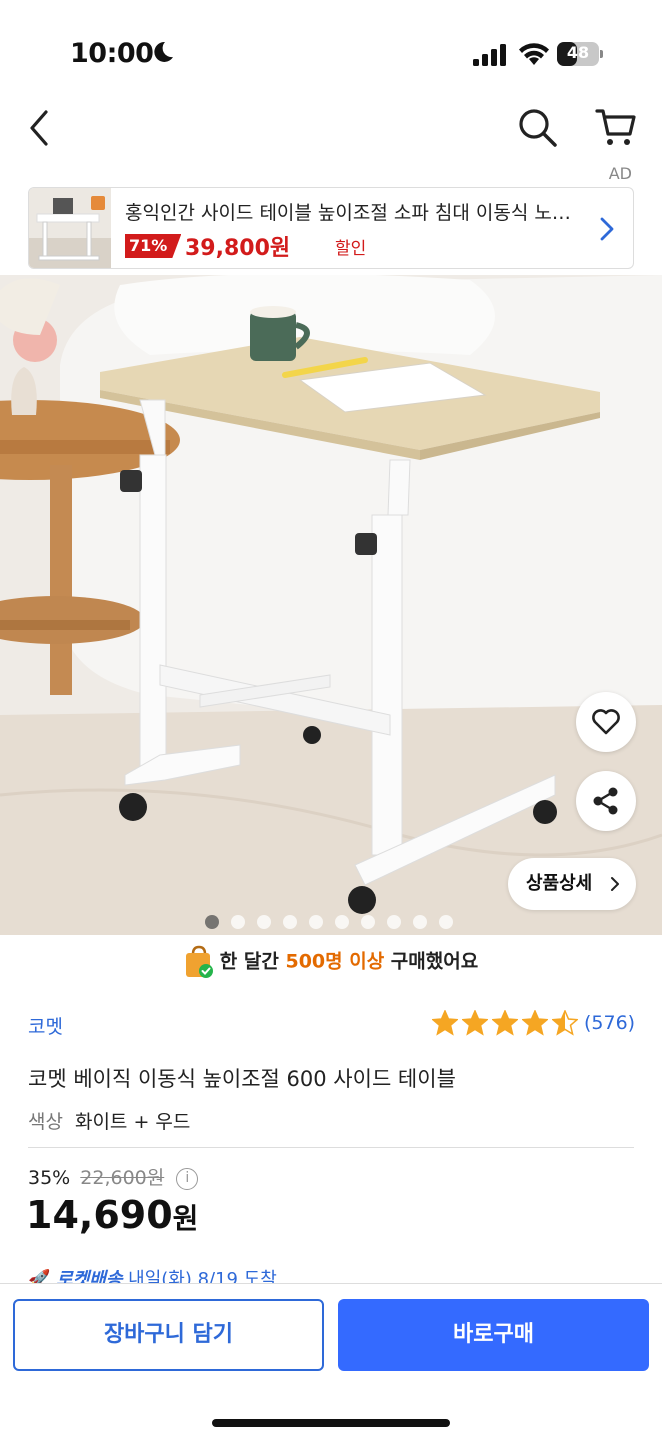 This screenshot has height=1440, width=662. I want to click on info-icon: i, so click(187, 1178).